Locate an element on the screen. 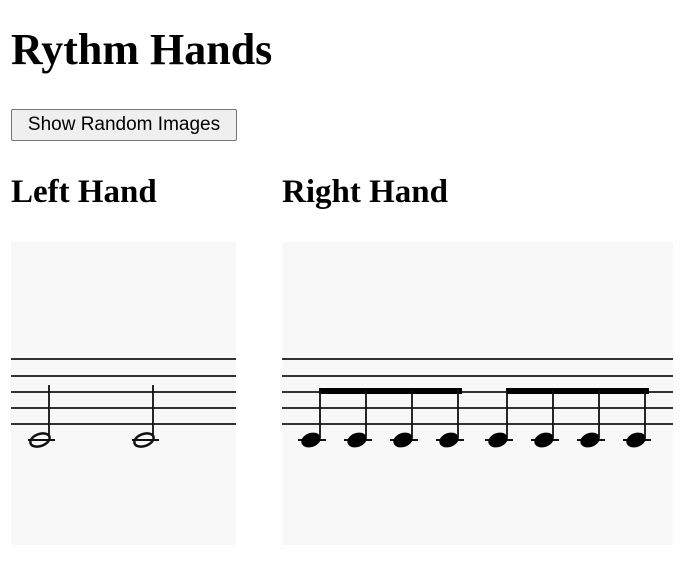  left-hand-heading: Left Hand is located at coordinates (84, 192).